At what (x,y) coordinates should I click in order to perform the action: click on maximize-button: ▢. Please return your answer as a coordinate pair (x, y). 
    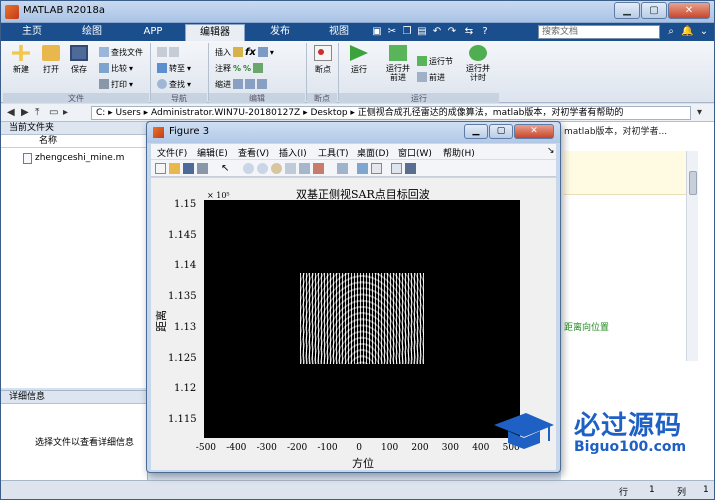
    Looking at the image, I should click on (654, 10).